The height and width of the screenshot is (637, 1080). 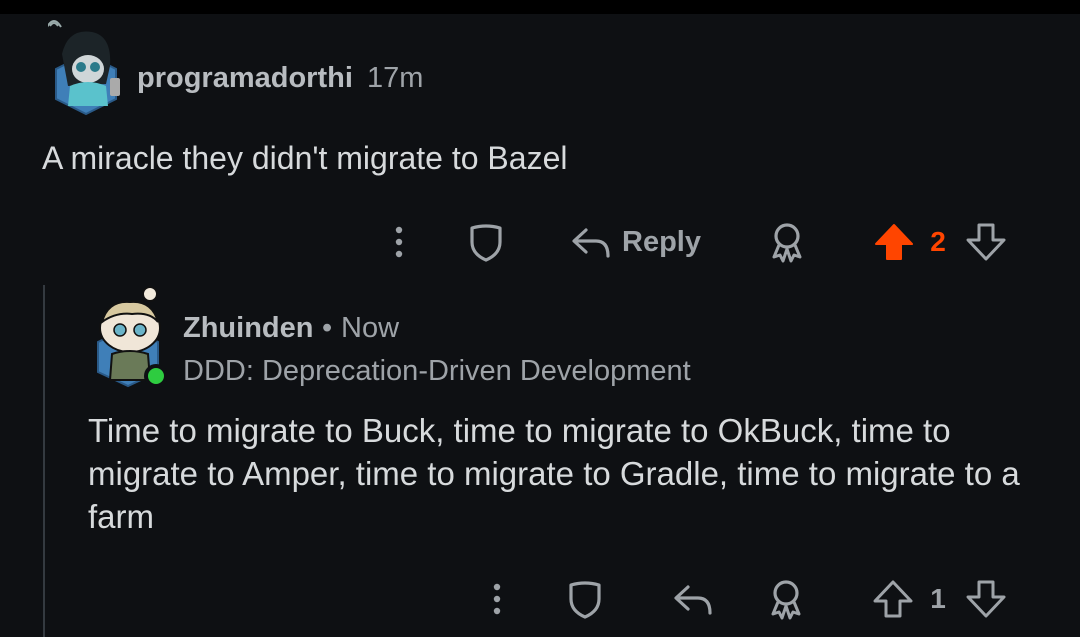 What do you see at coordinates (395, 78) in the screenshot?
I see `timestamp: 17m` at bounding box center [395, 78].